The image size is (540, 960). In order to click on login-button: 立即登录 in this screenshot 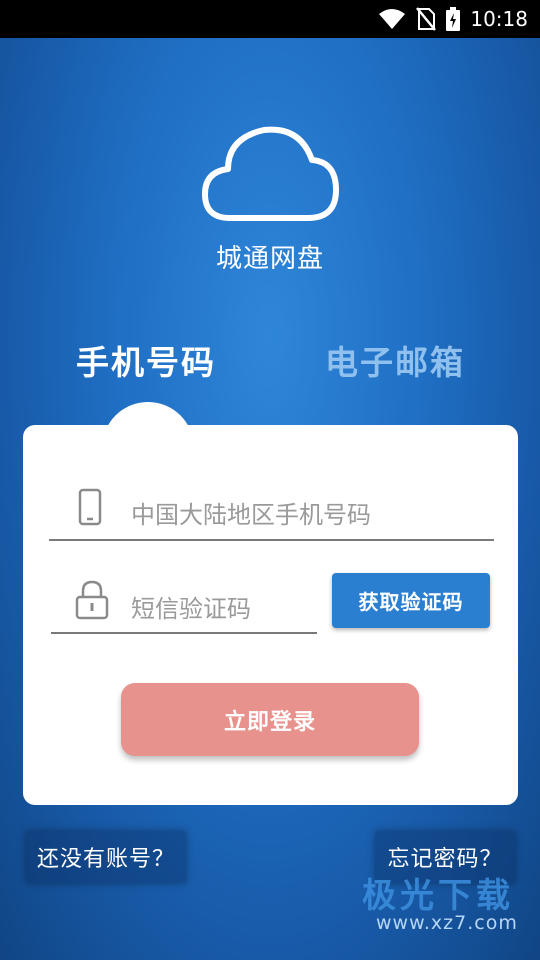, I will do `click(270, 719)`.